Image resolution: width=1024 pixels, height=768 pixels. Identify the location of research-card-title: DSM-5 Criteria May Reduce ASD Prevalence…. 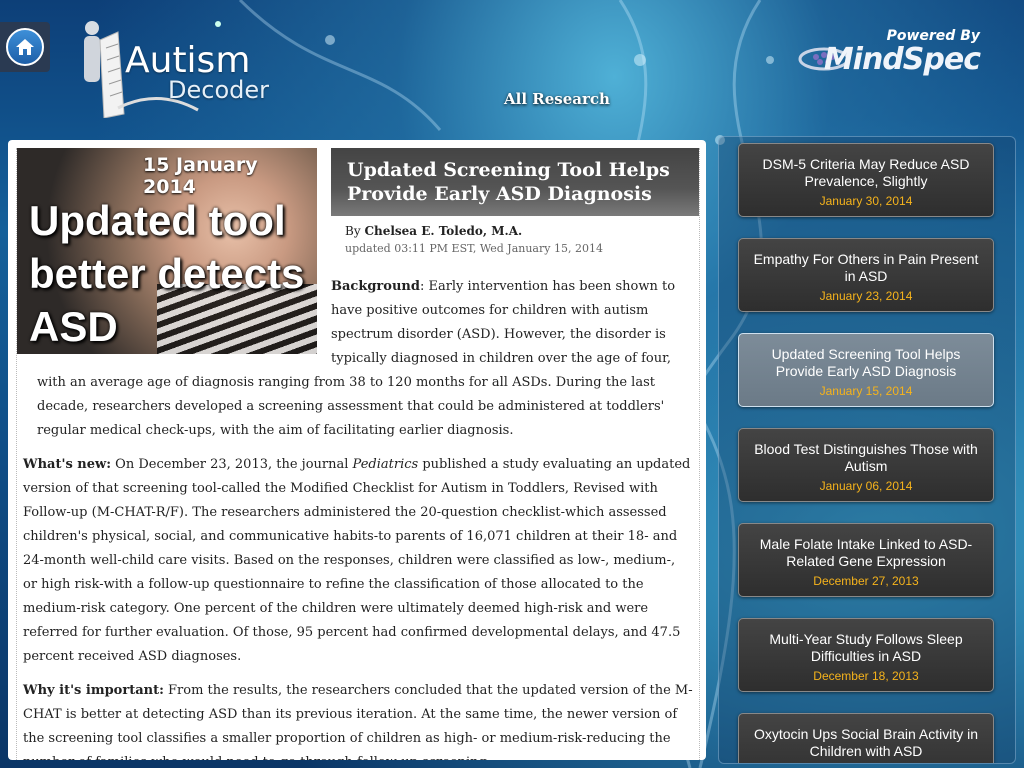
(866, 172).